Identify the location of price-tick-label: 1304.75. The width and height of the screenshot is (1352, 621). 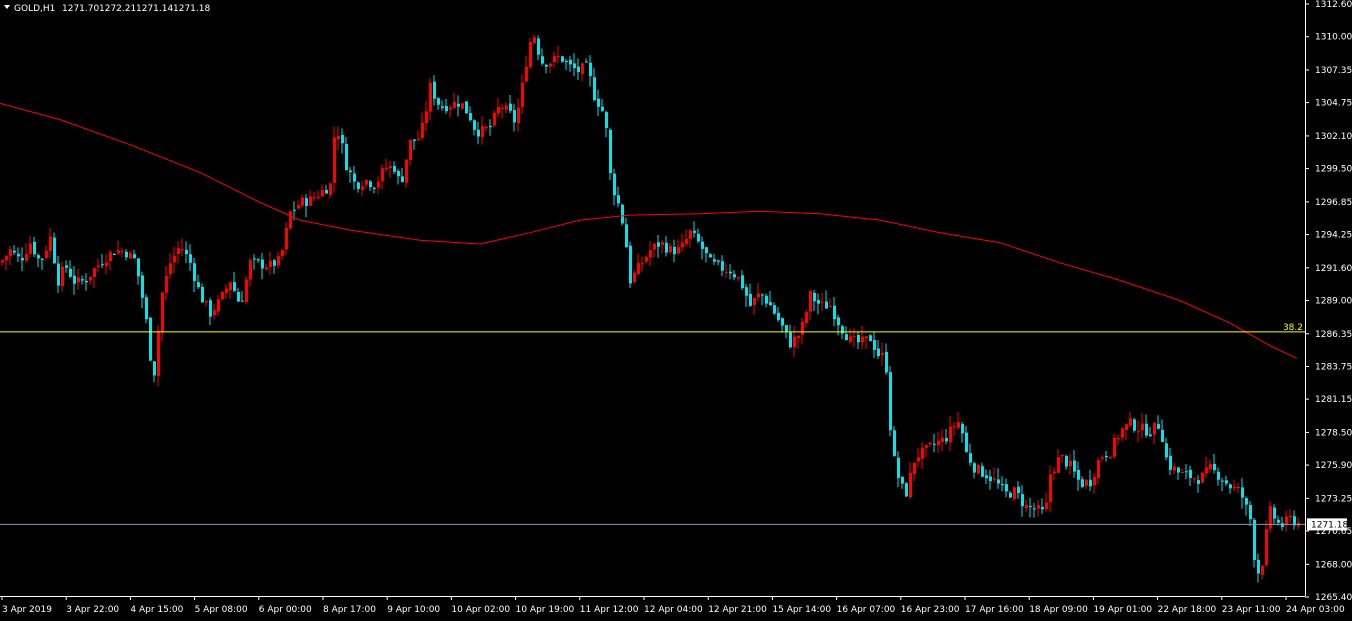
(1333, 104).